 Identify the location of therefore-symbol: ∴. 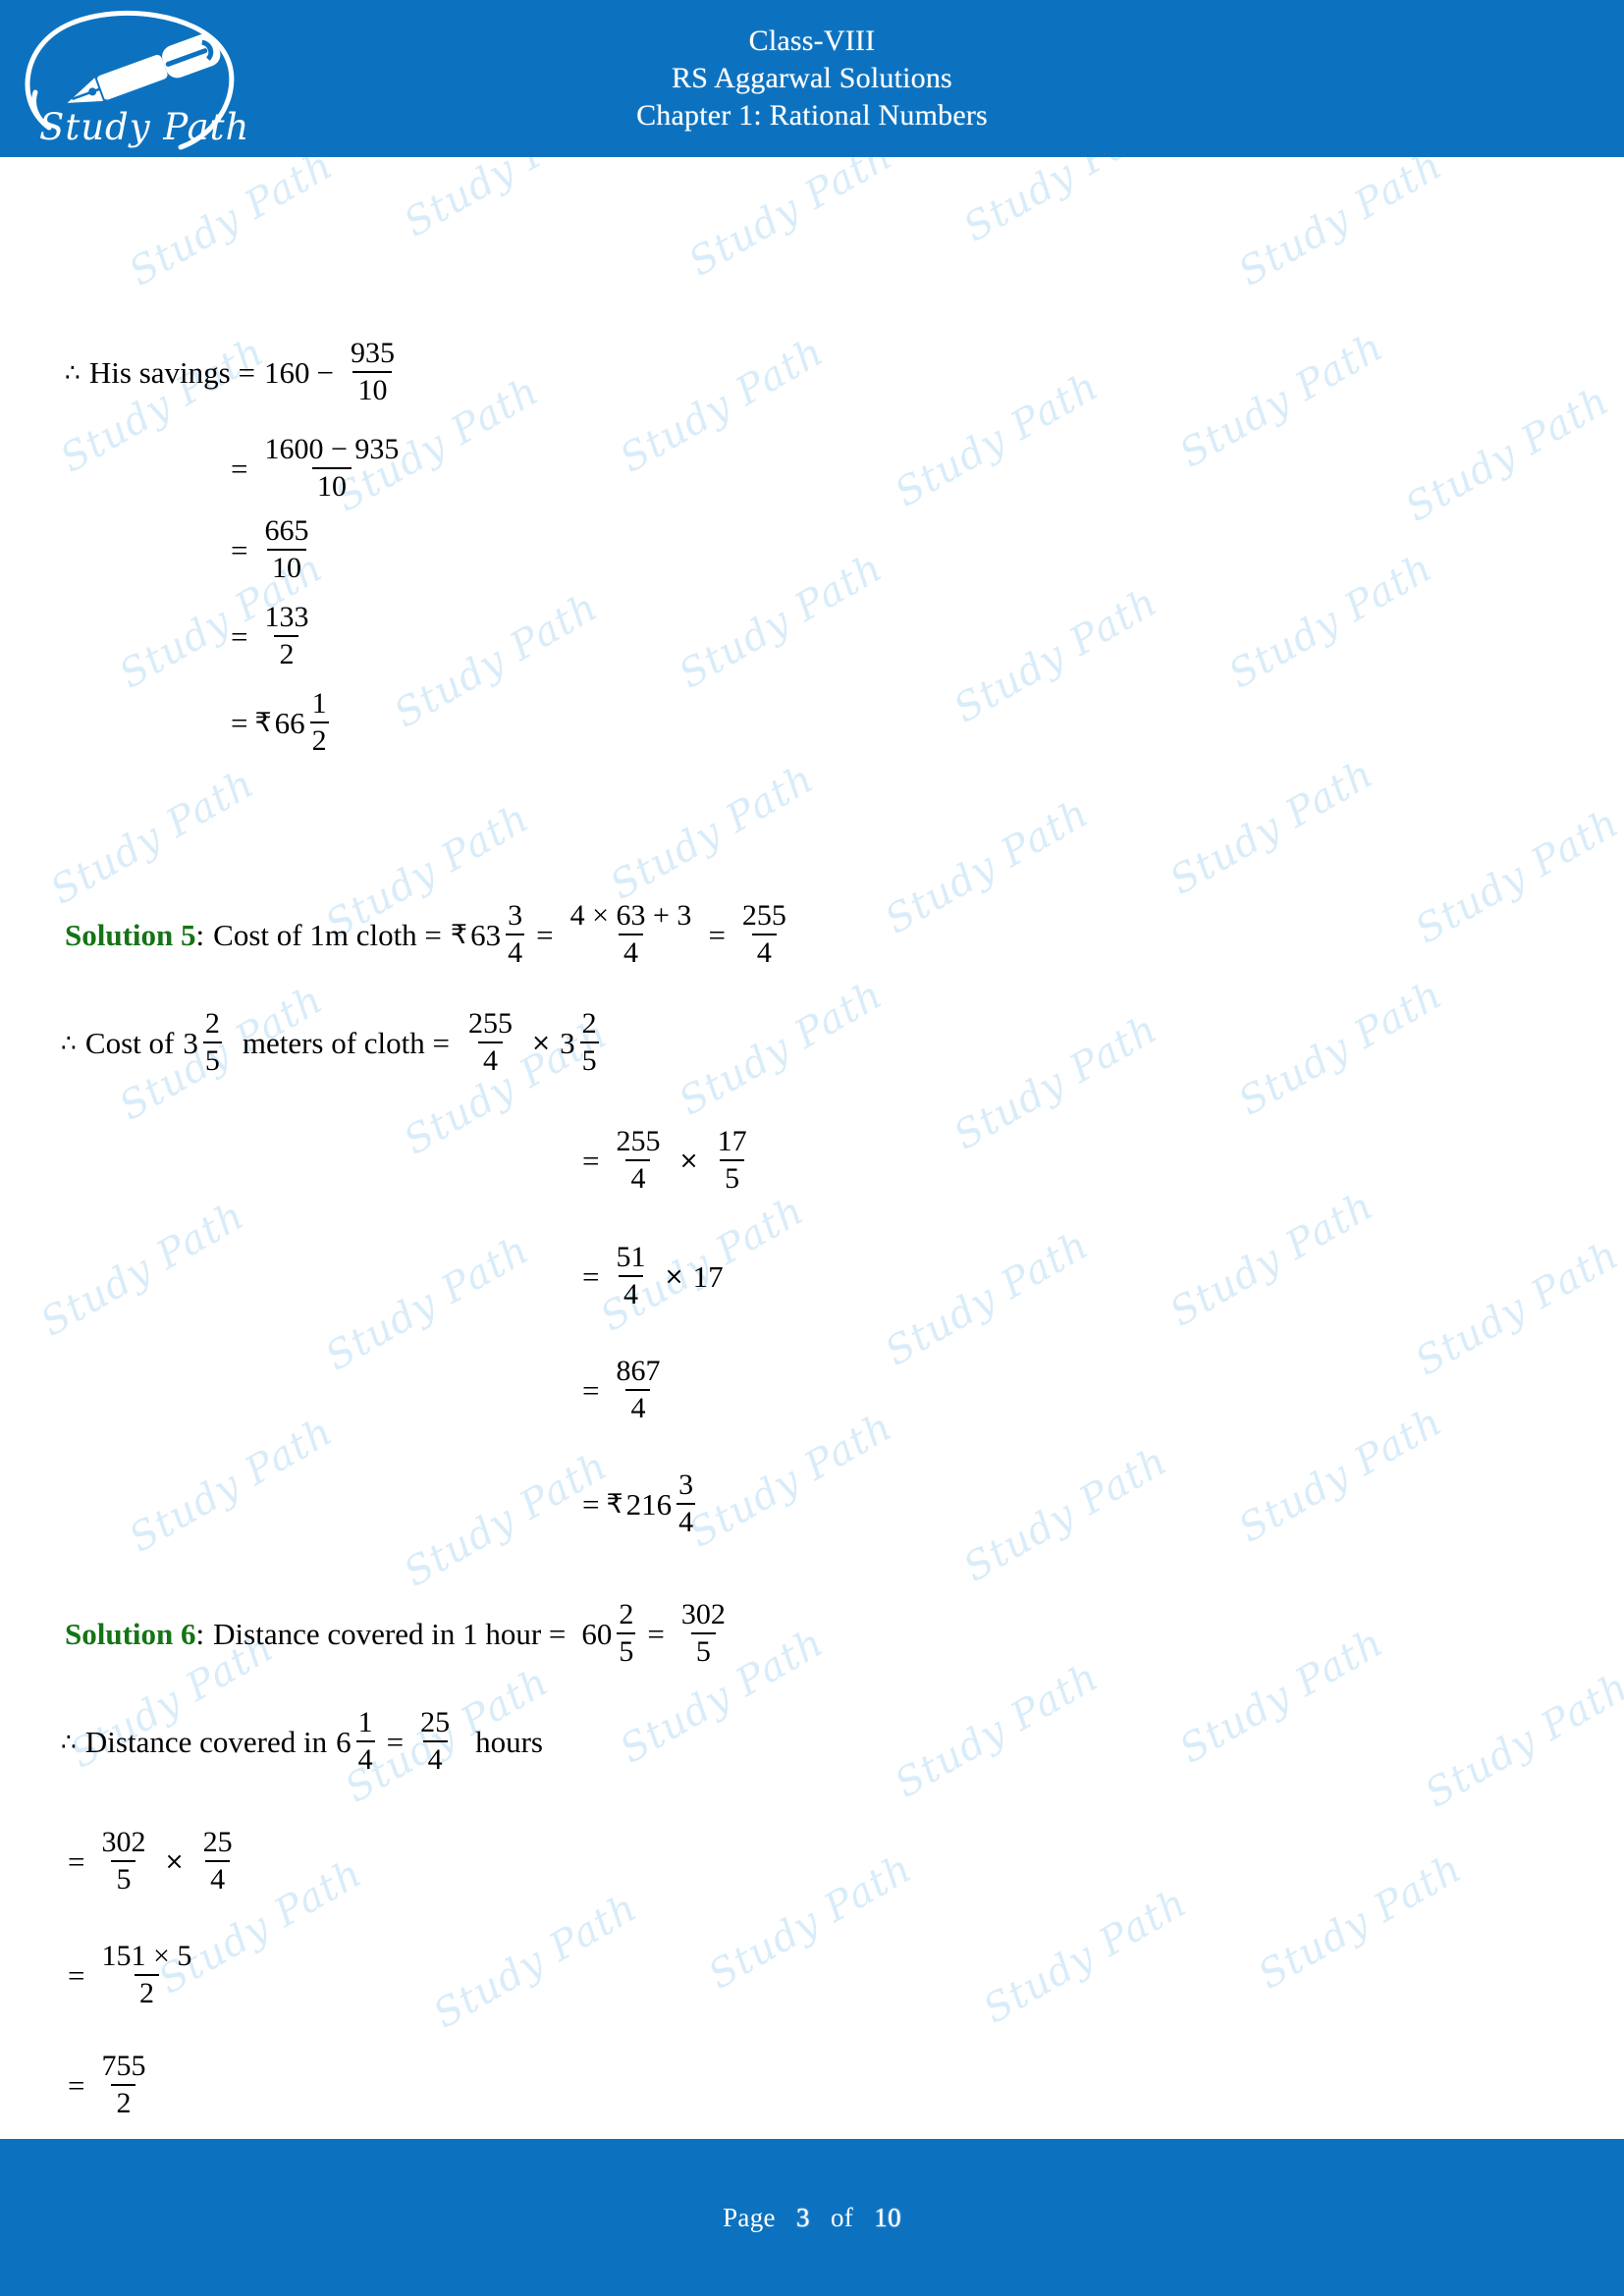
(69, 1043).